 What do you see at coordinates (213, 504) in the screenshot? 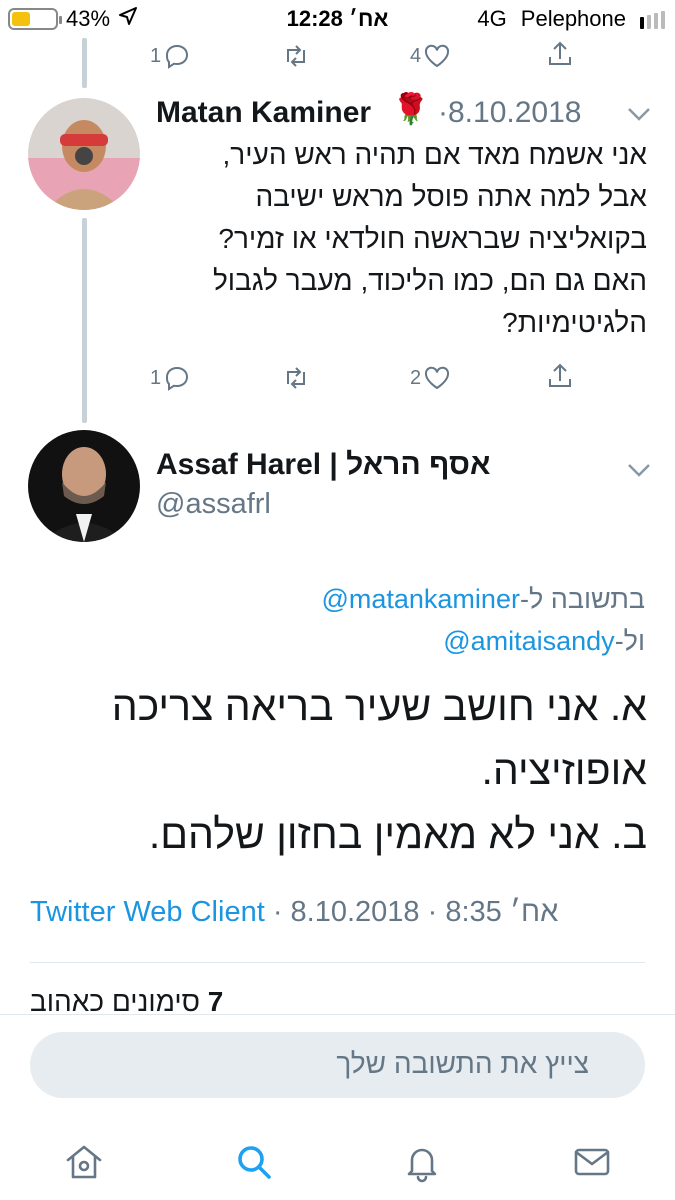
I see `tweet-author-handle: @assafrl` at bounding box center [213, 504].